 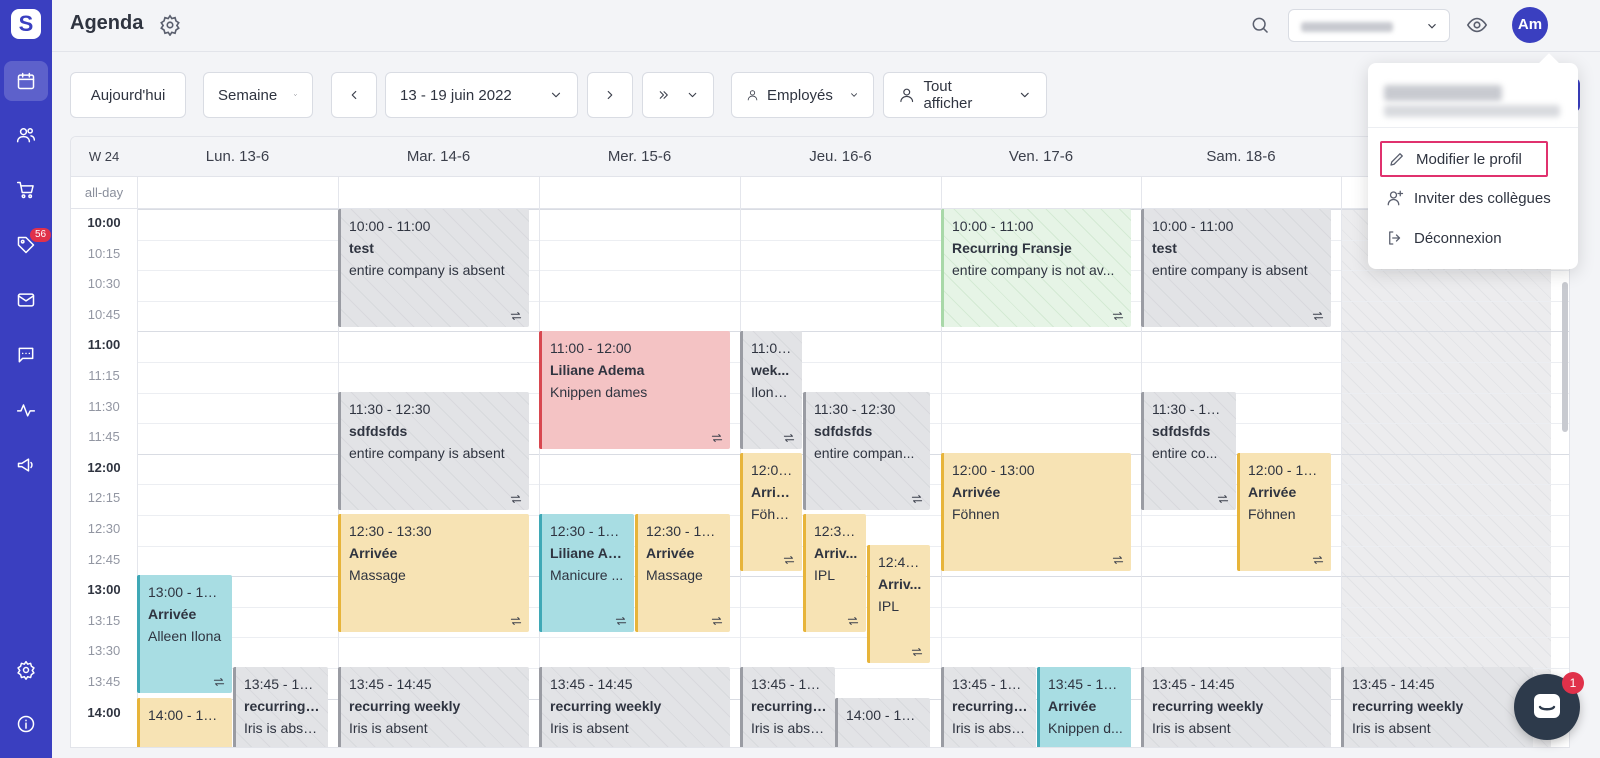 I want to click on calendar-event: 12:30... Arriv... IPL, so click(x=834, y=573).